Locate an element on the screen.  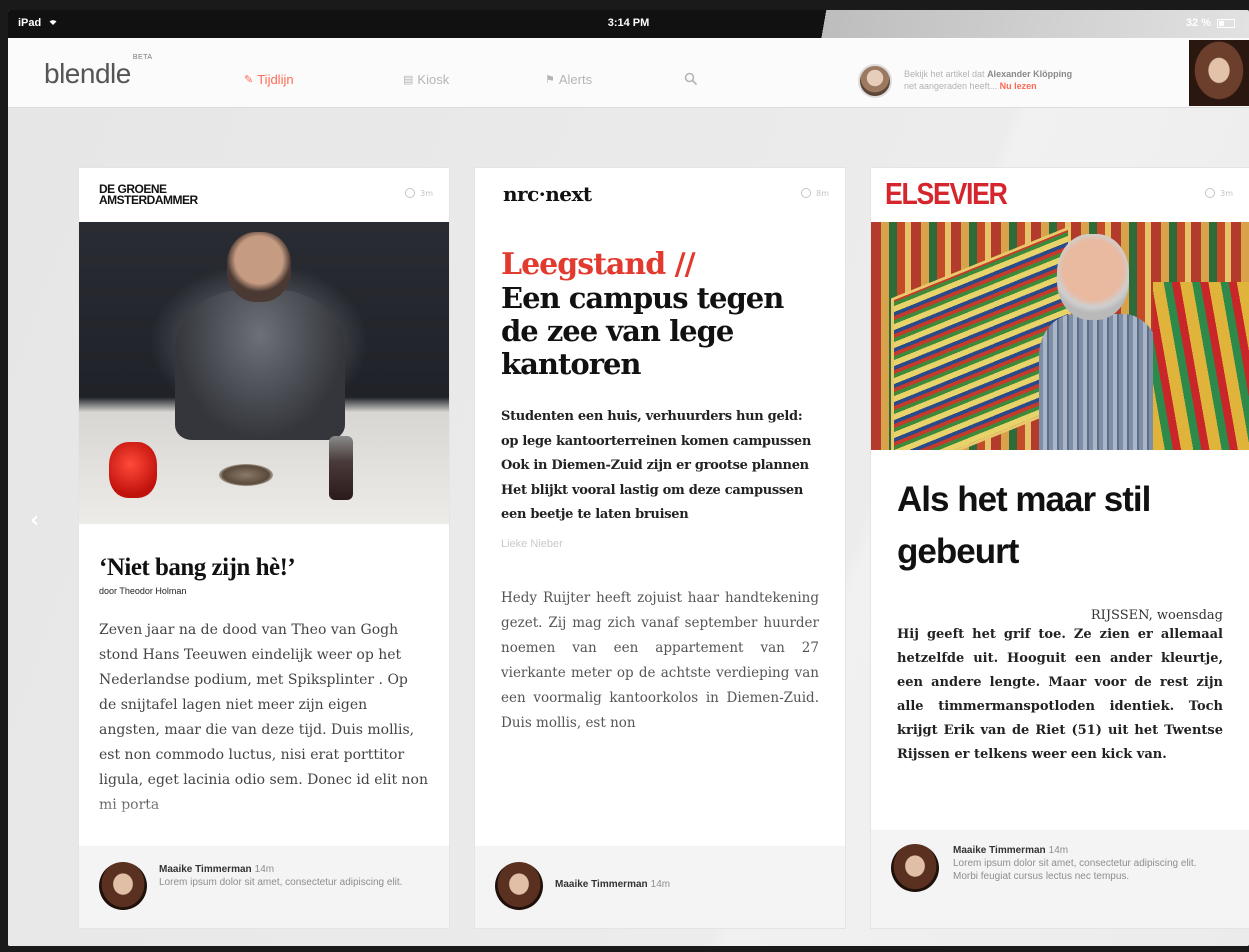
article-byline: Lieke Nieber is located at coordinates (532, 543).